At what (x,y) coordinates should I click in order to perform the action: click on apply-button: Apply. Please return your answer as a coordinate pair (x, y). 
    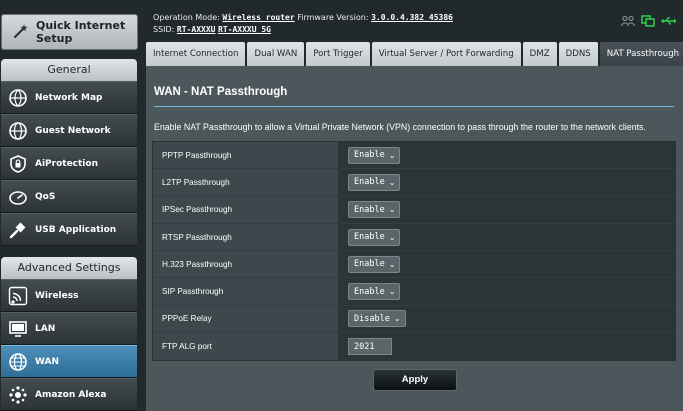
    Looking at the image, I should click on (415, 380).